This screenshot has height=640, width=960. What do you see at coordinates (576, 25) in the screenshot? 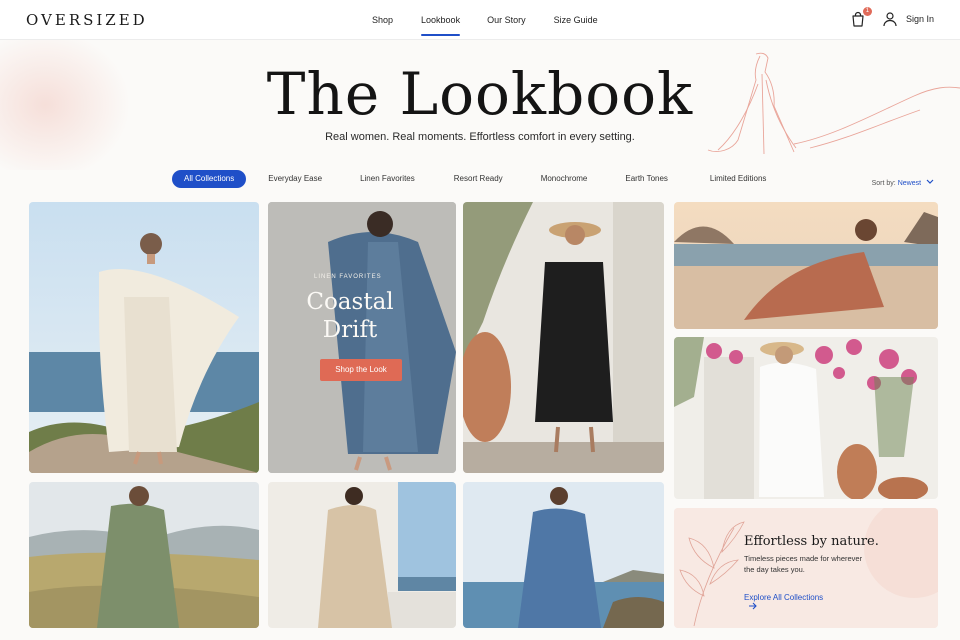
I see `nav-size-guide: Size Guide` at bounding box center [576, 25].